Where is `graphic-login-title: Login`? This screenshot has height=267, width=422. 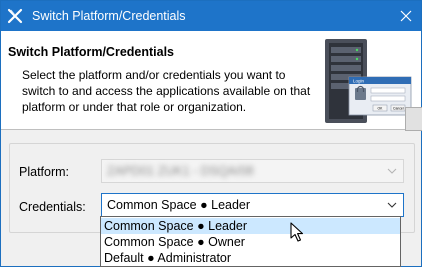 graphic-login-title: Login is located at coordinates (359, 81).